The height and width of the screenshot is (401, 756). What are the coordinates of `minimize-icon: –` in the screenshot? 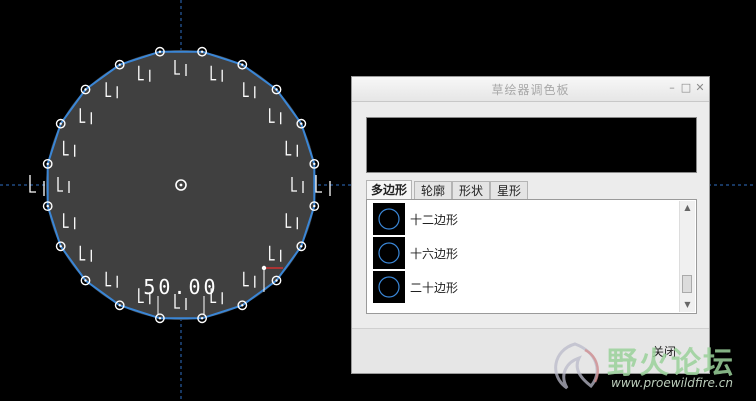 It's located at (672, 88).